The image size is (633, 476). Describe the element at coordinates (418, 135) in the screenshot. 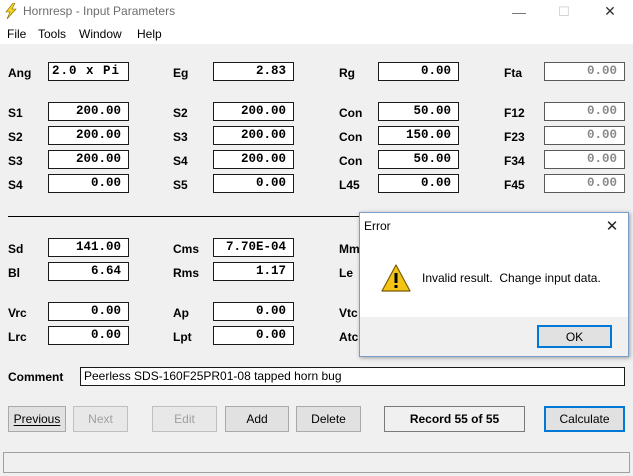

I see `con-field: 150.00` at that location.